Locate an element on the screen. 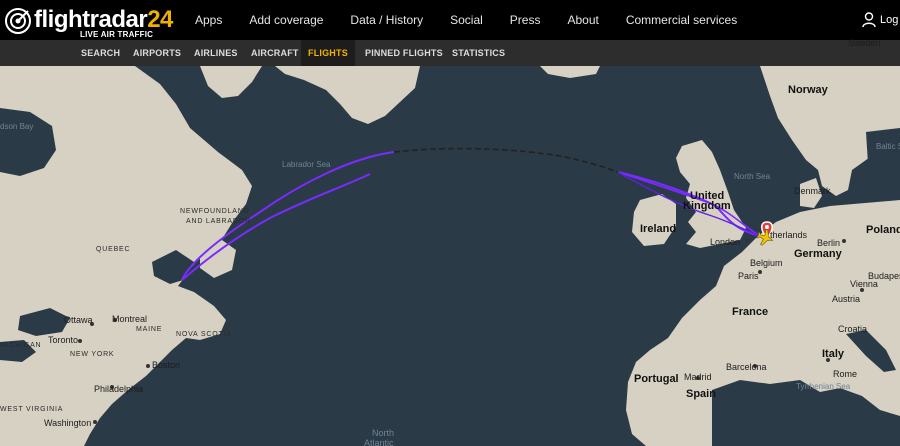 The image size is (900, 446). login-button: Log is located at coordinates (880, 20).